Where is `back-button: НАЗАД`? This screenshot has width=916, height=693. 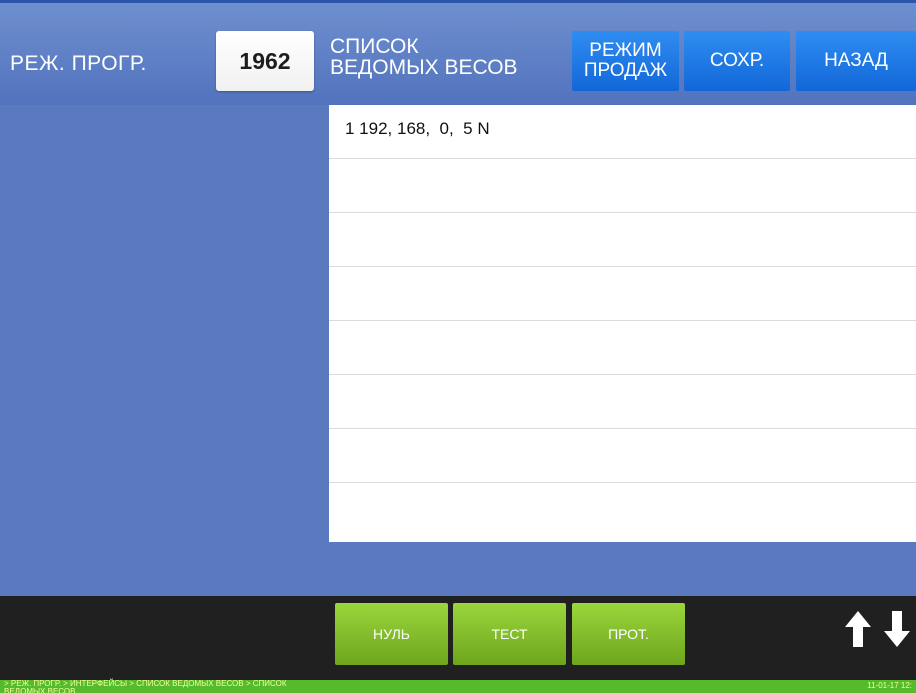
back-button: НАЗАД is located at coordinates (856, 61).